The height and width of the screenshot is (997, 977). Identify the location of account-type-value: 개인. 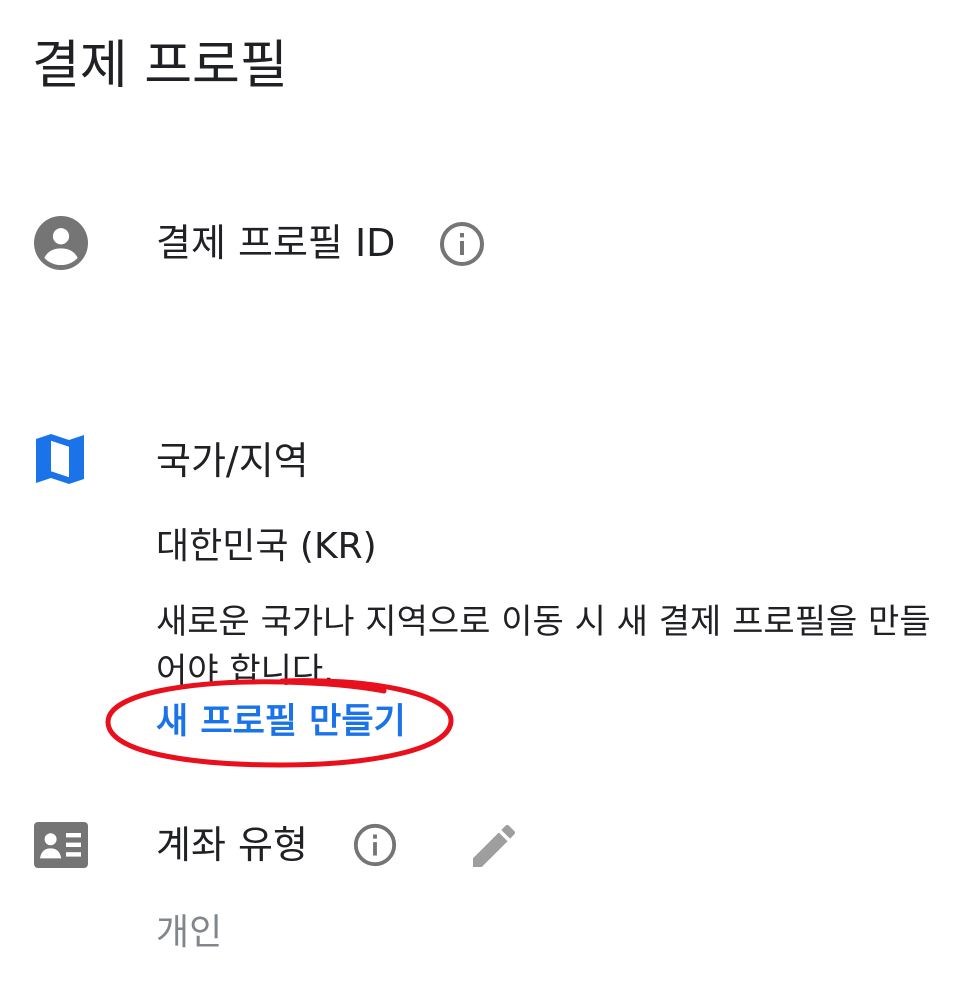
(189, 932).